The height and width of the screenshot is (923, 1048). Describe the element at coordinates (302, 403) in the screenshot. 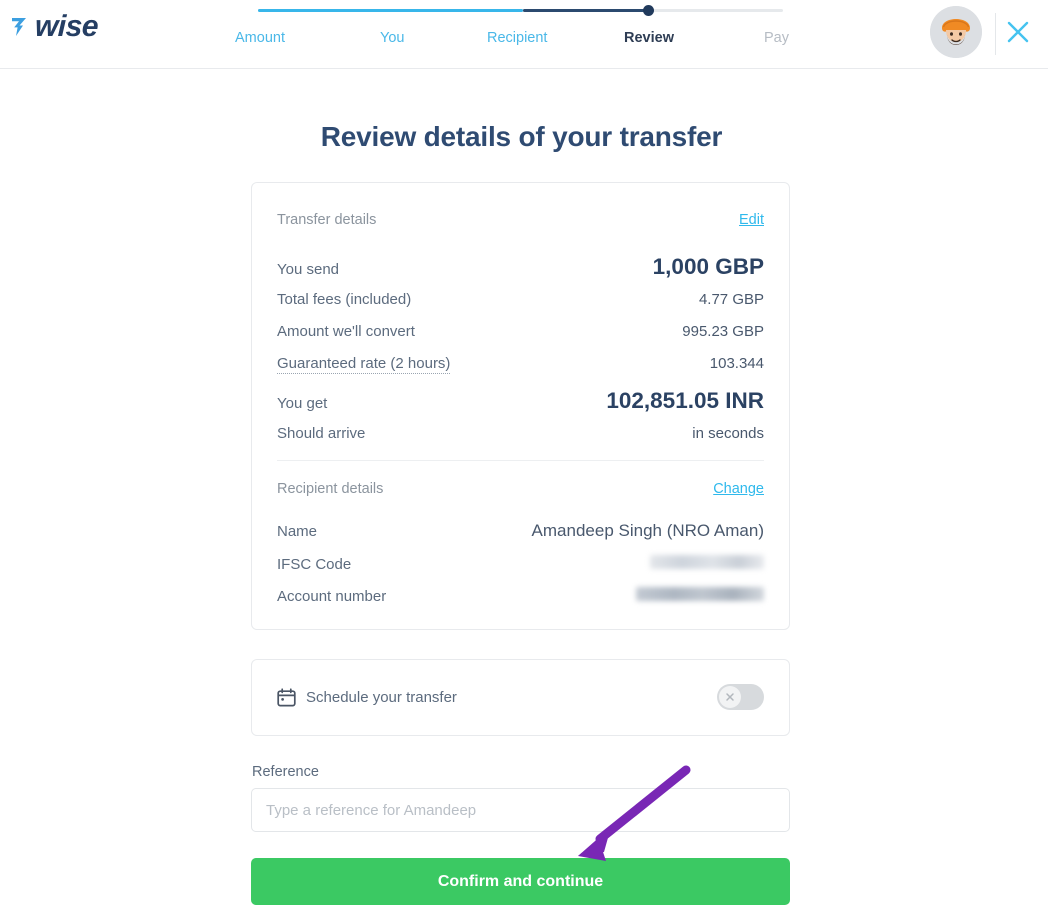

I see `row-label: You get` at that location.